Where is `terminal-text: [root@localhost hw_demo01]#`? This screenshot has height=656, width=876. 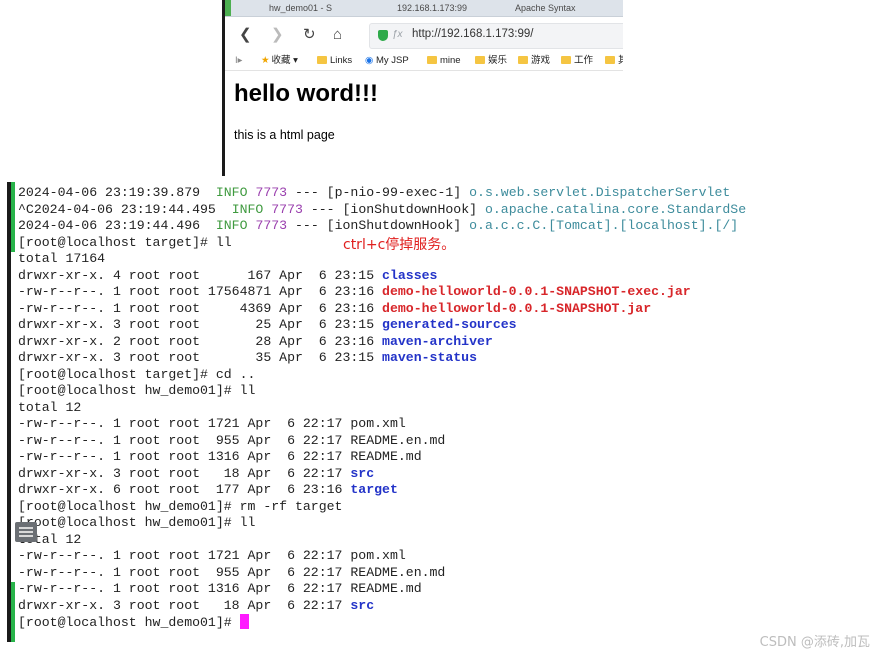 terminal-text: [root@localhost hw_demo01]# is located at coordinates (129, 622).